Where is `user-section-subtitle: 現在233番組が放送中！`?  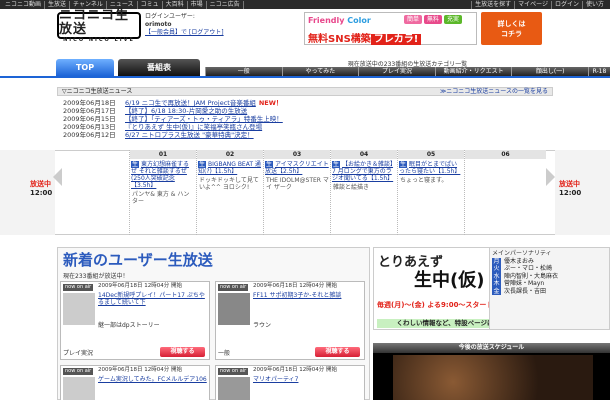
user-section-subtitle: 現在233番組が放送中！ is located at coordinates (96, 276).